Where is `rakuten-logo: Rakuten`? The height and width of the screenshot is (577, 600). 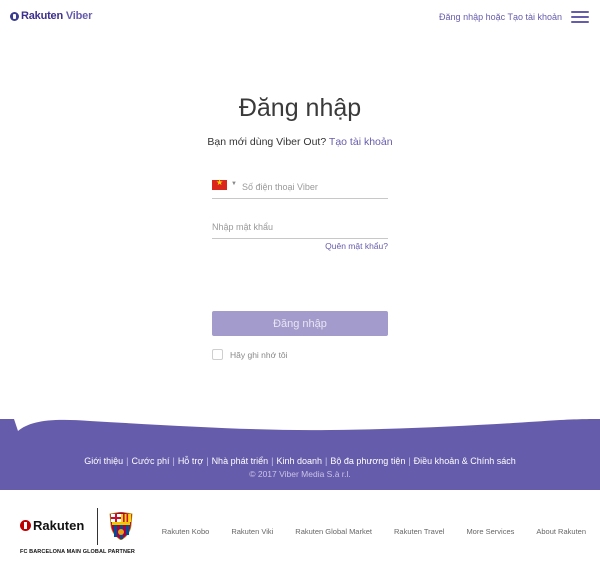 rakuten-logo: Rakuten is located at coordinates (52, 525).